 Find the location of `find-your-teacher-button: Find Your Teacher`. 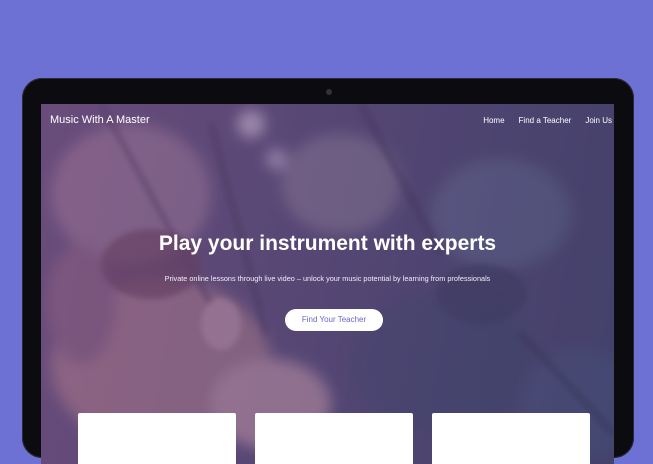

find-your-teacher-button: Find Your Teacher is located at coordinates (334, 320).